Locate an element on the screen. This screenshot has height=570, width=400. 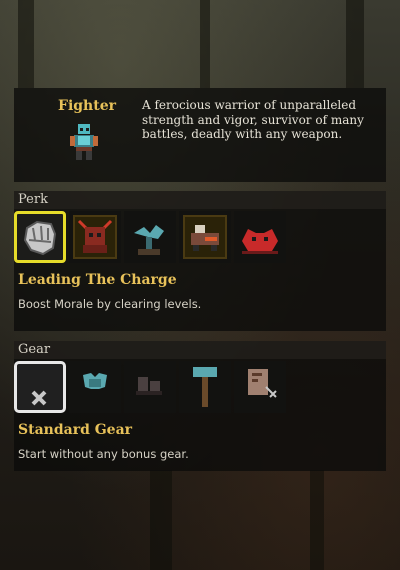
hammer-icon is located at coordinates (205, 387).